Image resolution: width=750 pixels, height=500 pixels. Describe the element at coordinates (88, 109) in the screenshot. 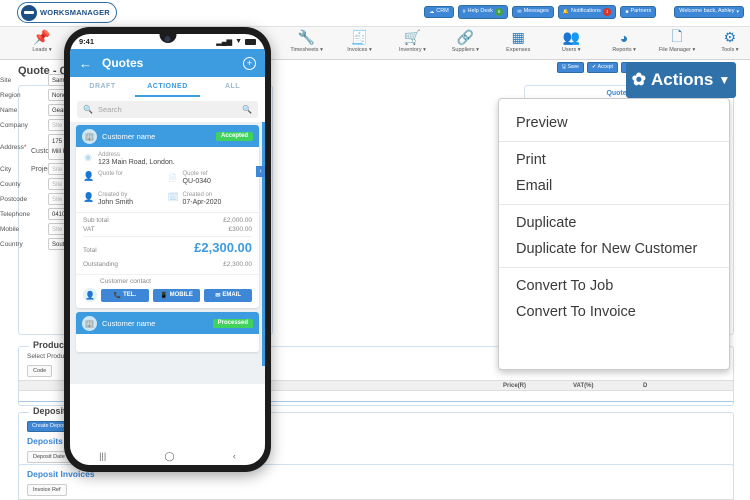

I see `search-icon: 🔍` at that location.